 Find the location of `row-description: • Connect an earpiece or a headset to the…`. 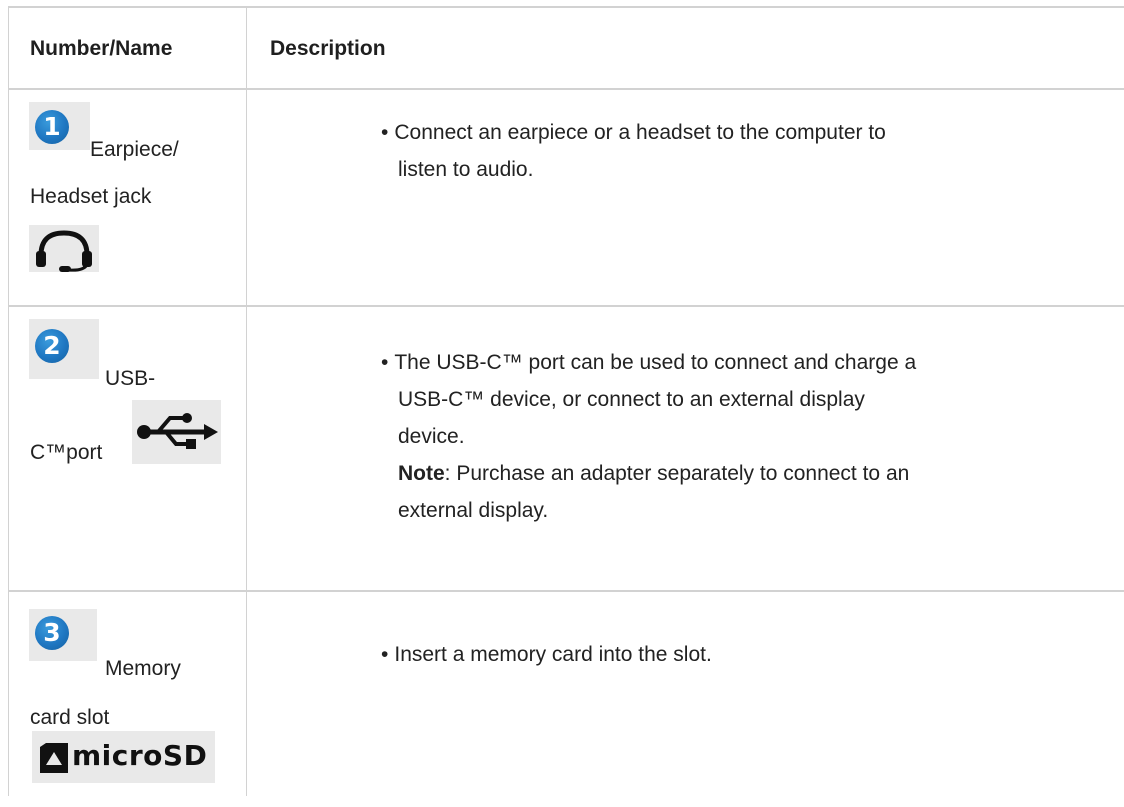

row-description: • Connect an earpiece or a headset to the… is located at coordinates (741, 151).